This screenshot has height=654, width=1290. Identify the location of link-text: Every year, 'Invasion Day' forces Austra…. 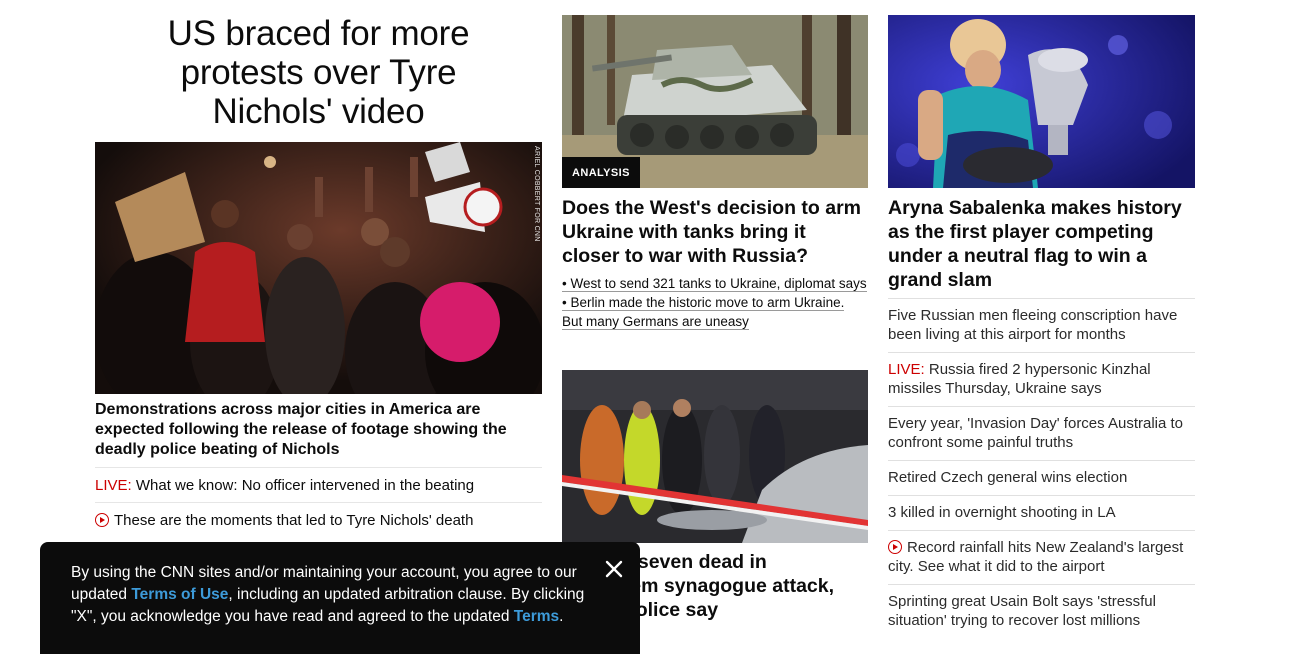
(1036, 433).